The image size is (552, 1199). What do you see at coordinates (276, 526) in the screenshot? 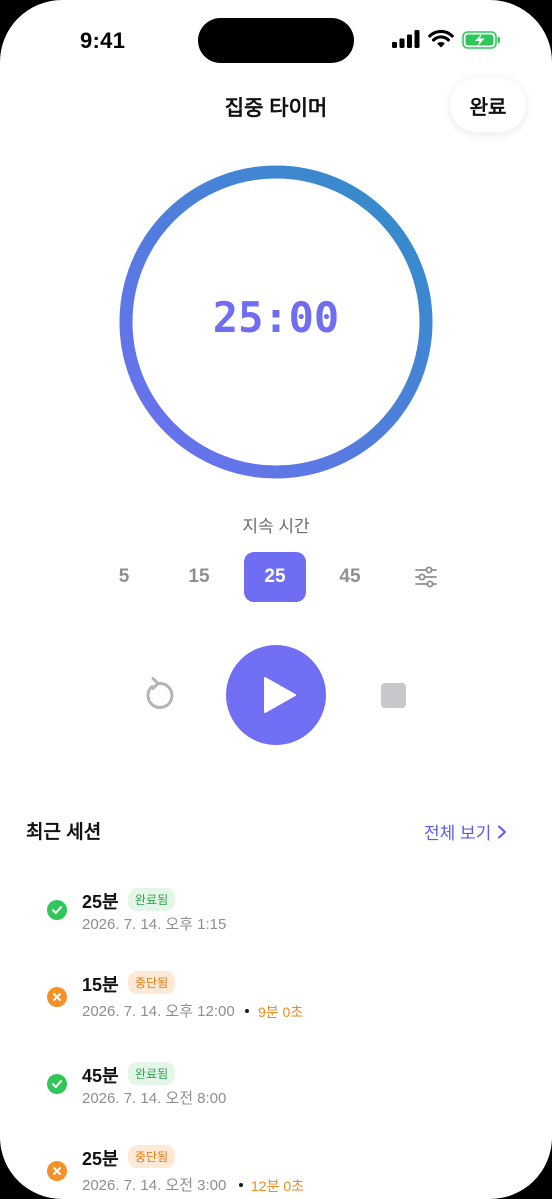
I see `duration-label: 지속 시간` at bounding box center [276, 526].